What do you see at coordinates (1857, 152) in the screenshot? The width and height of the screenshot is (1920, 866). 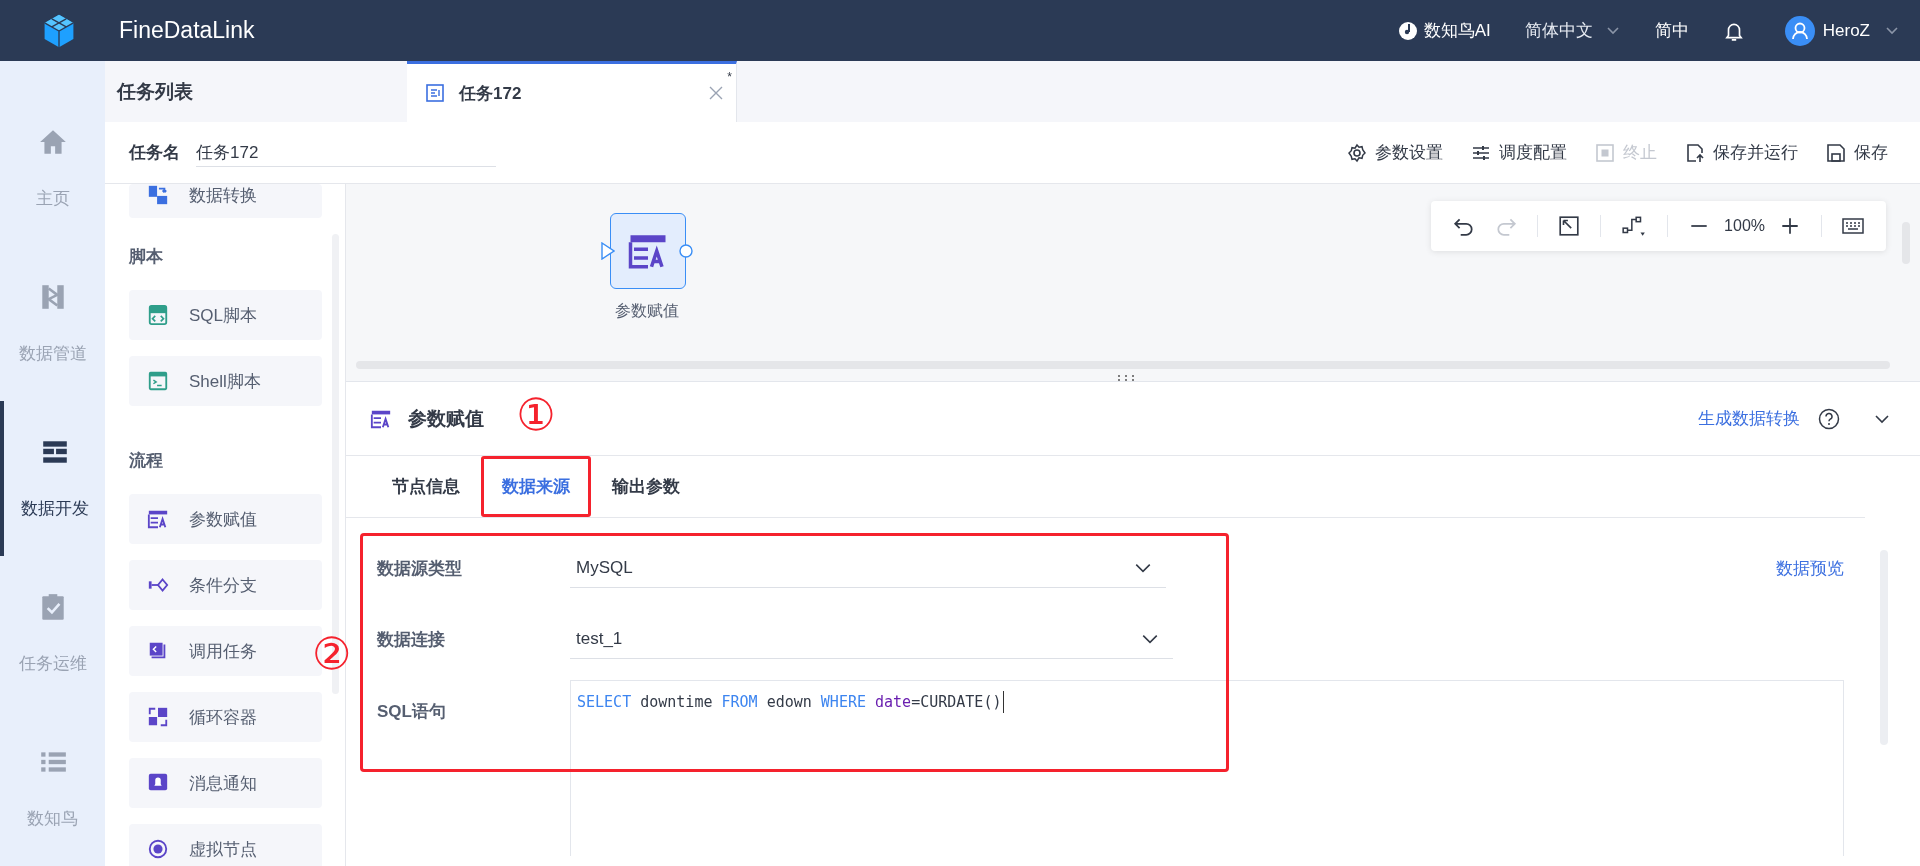 I see `toolbar-button: 保存` at bounding box center [1857, 152].